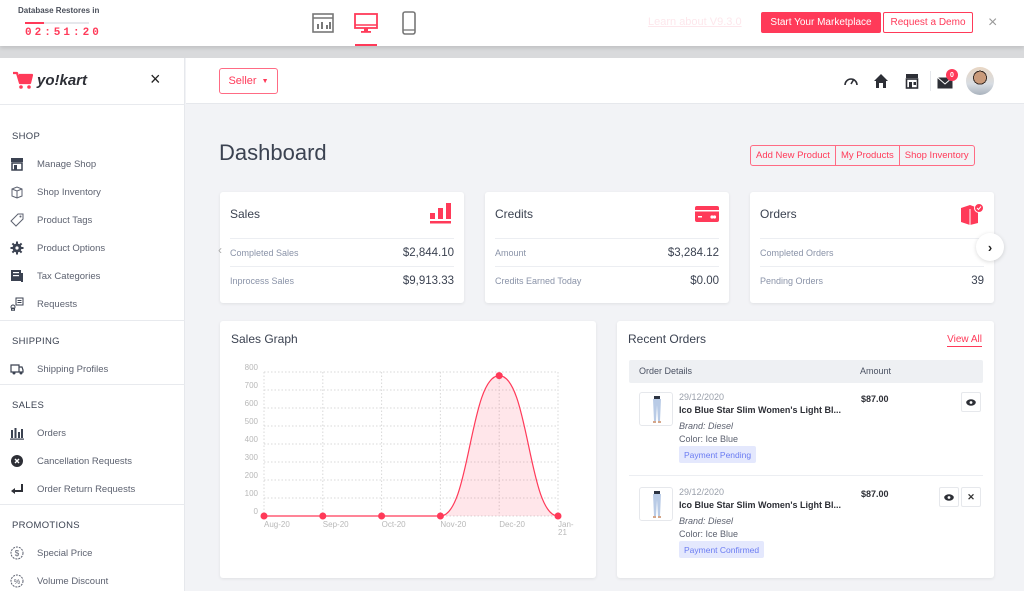 The image size is (1024, 591). Describe the element at coordinates (46, 525) in the screenshot. I see `section-title-promotions: PROMOTIONS` at that location.